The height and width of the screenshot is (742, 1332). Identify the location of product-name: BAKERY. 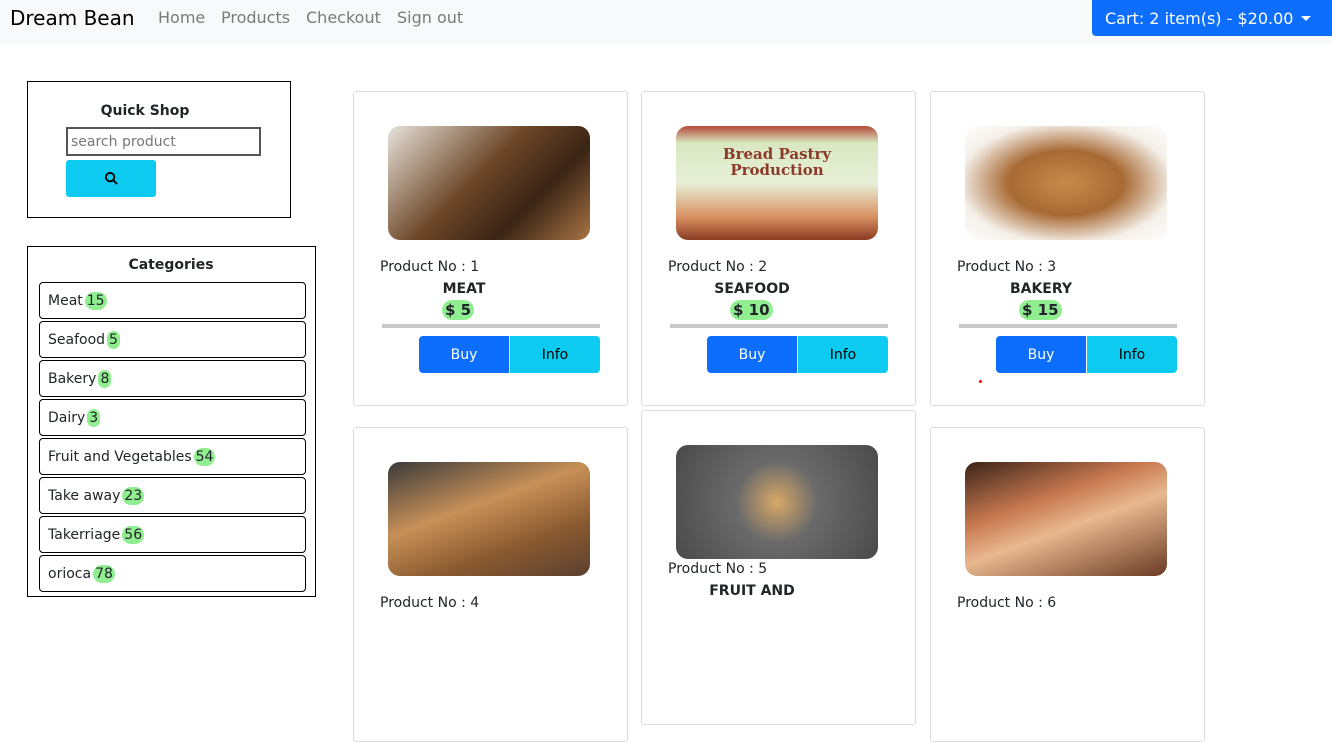
(1041, 289).